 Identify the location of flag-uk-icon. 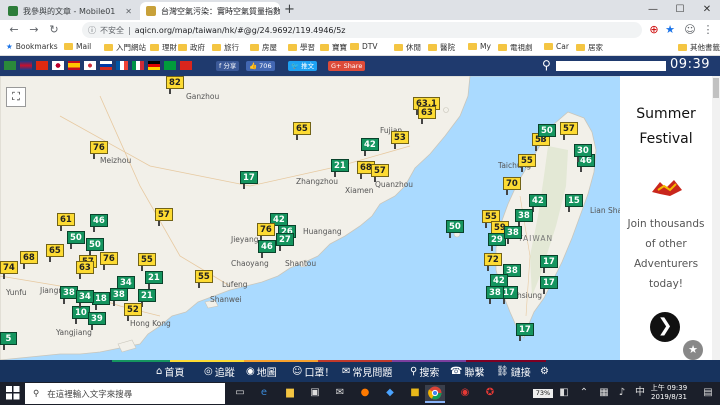
(26, 65).